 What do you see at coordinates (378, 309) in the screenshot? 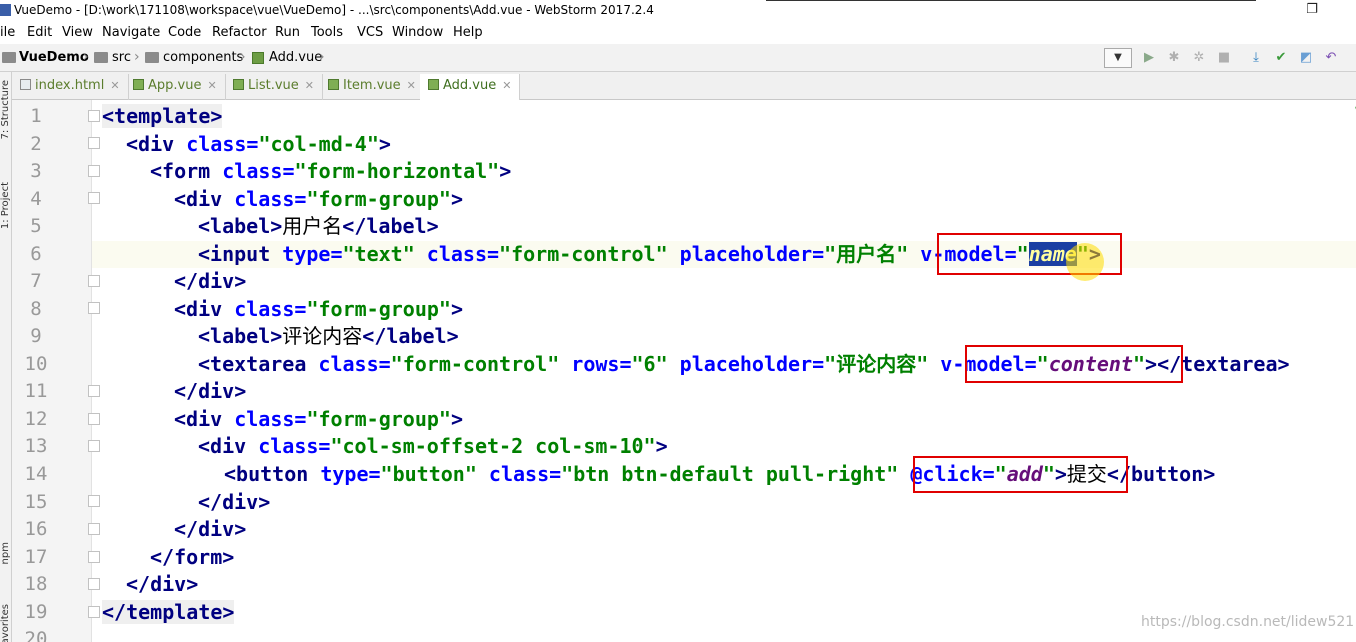
I see `attr-value: "form-group"` at bounding box center [378, 309].